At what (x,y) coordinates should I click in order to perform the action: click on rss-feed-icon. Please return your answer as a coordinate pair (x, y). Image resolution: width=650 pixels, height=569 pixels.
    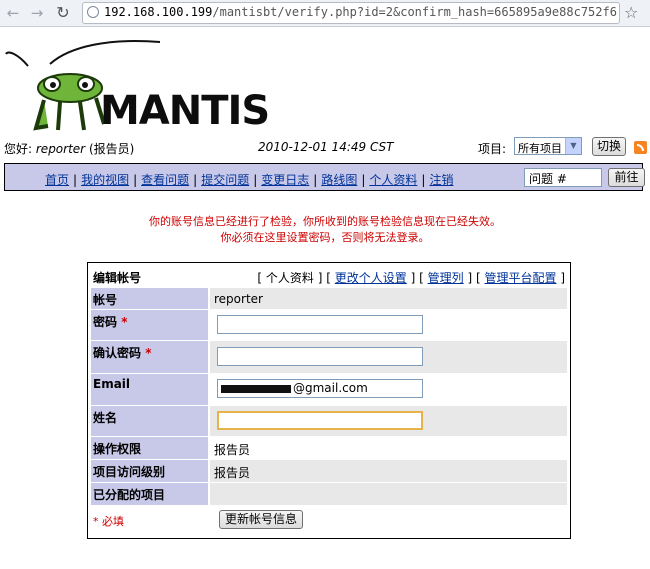
    Looking at the image, I should click on (640, 147).